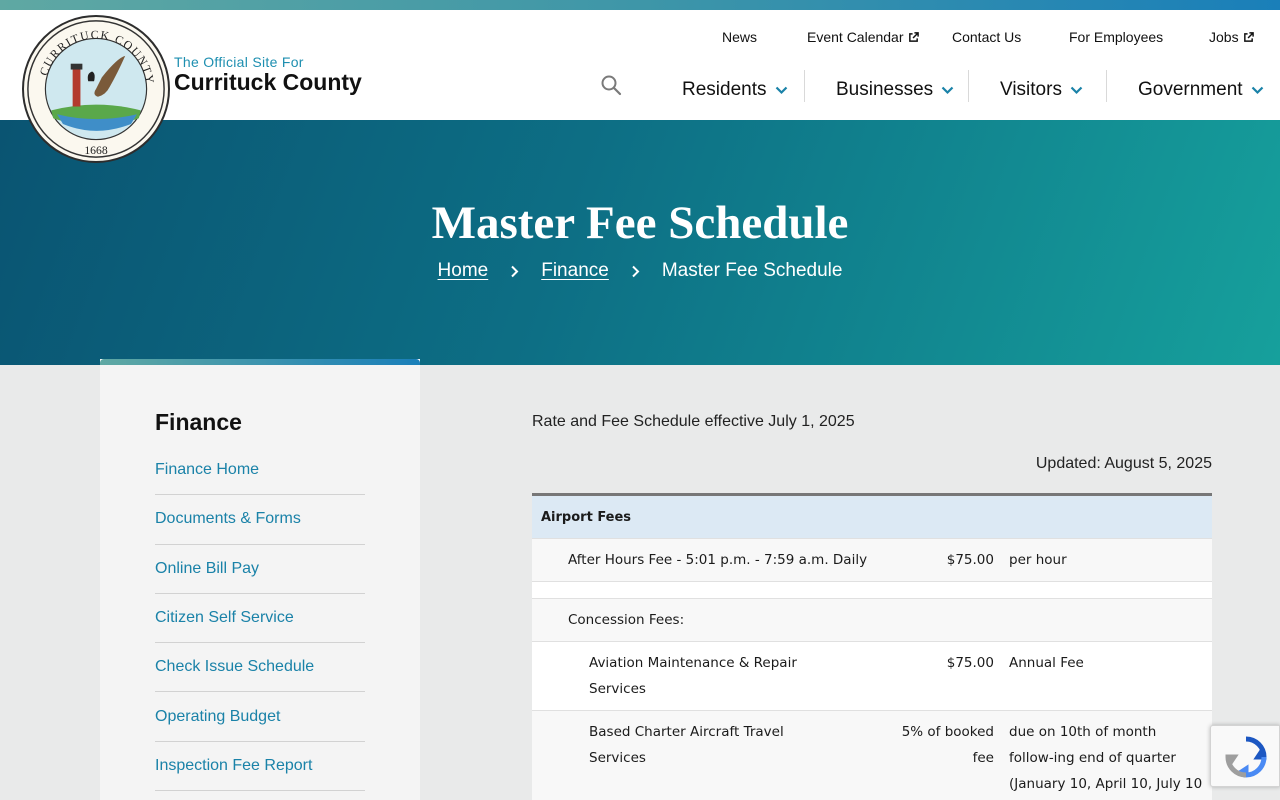 Image resolution: width=1280 pixels, height=800 pixels. I want to click on breadcrumb: Home Finance Master Fee Schedule, so click(640, 271).